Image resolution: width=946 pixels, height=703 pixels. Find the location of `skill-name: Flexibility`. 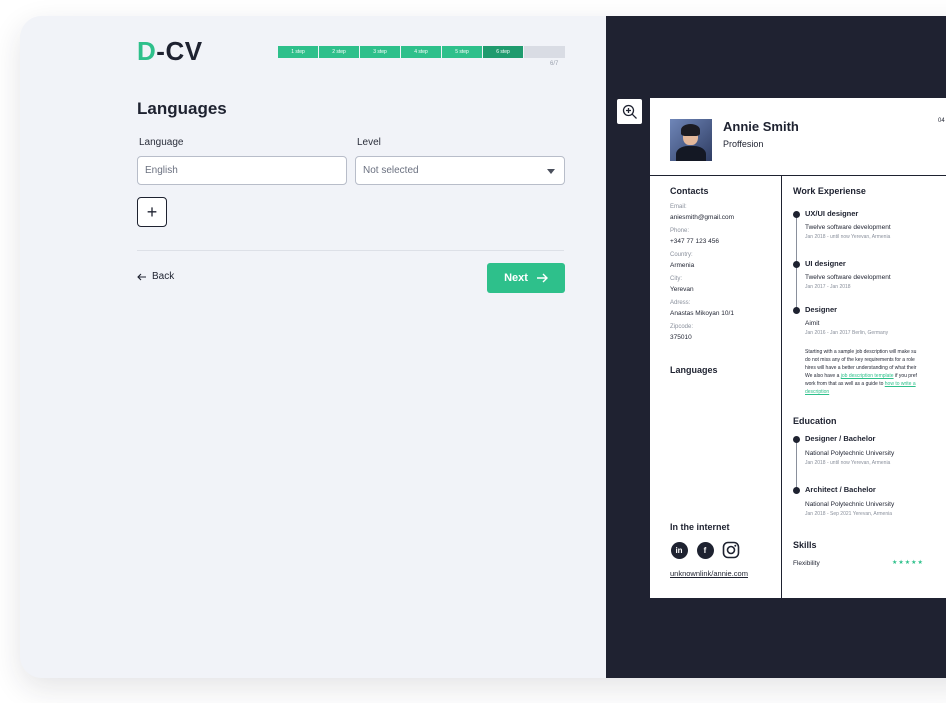

skill-name: Flexibility is located at coordinates (806, 563).